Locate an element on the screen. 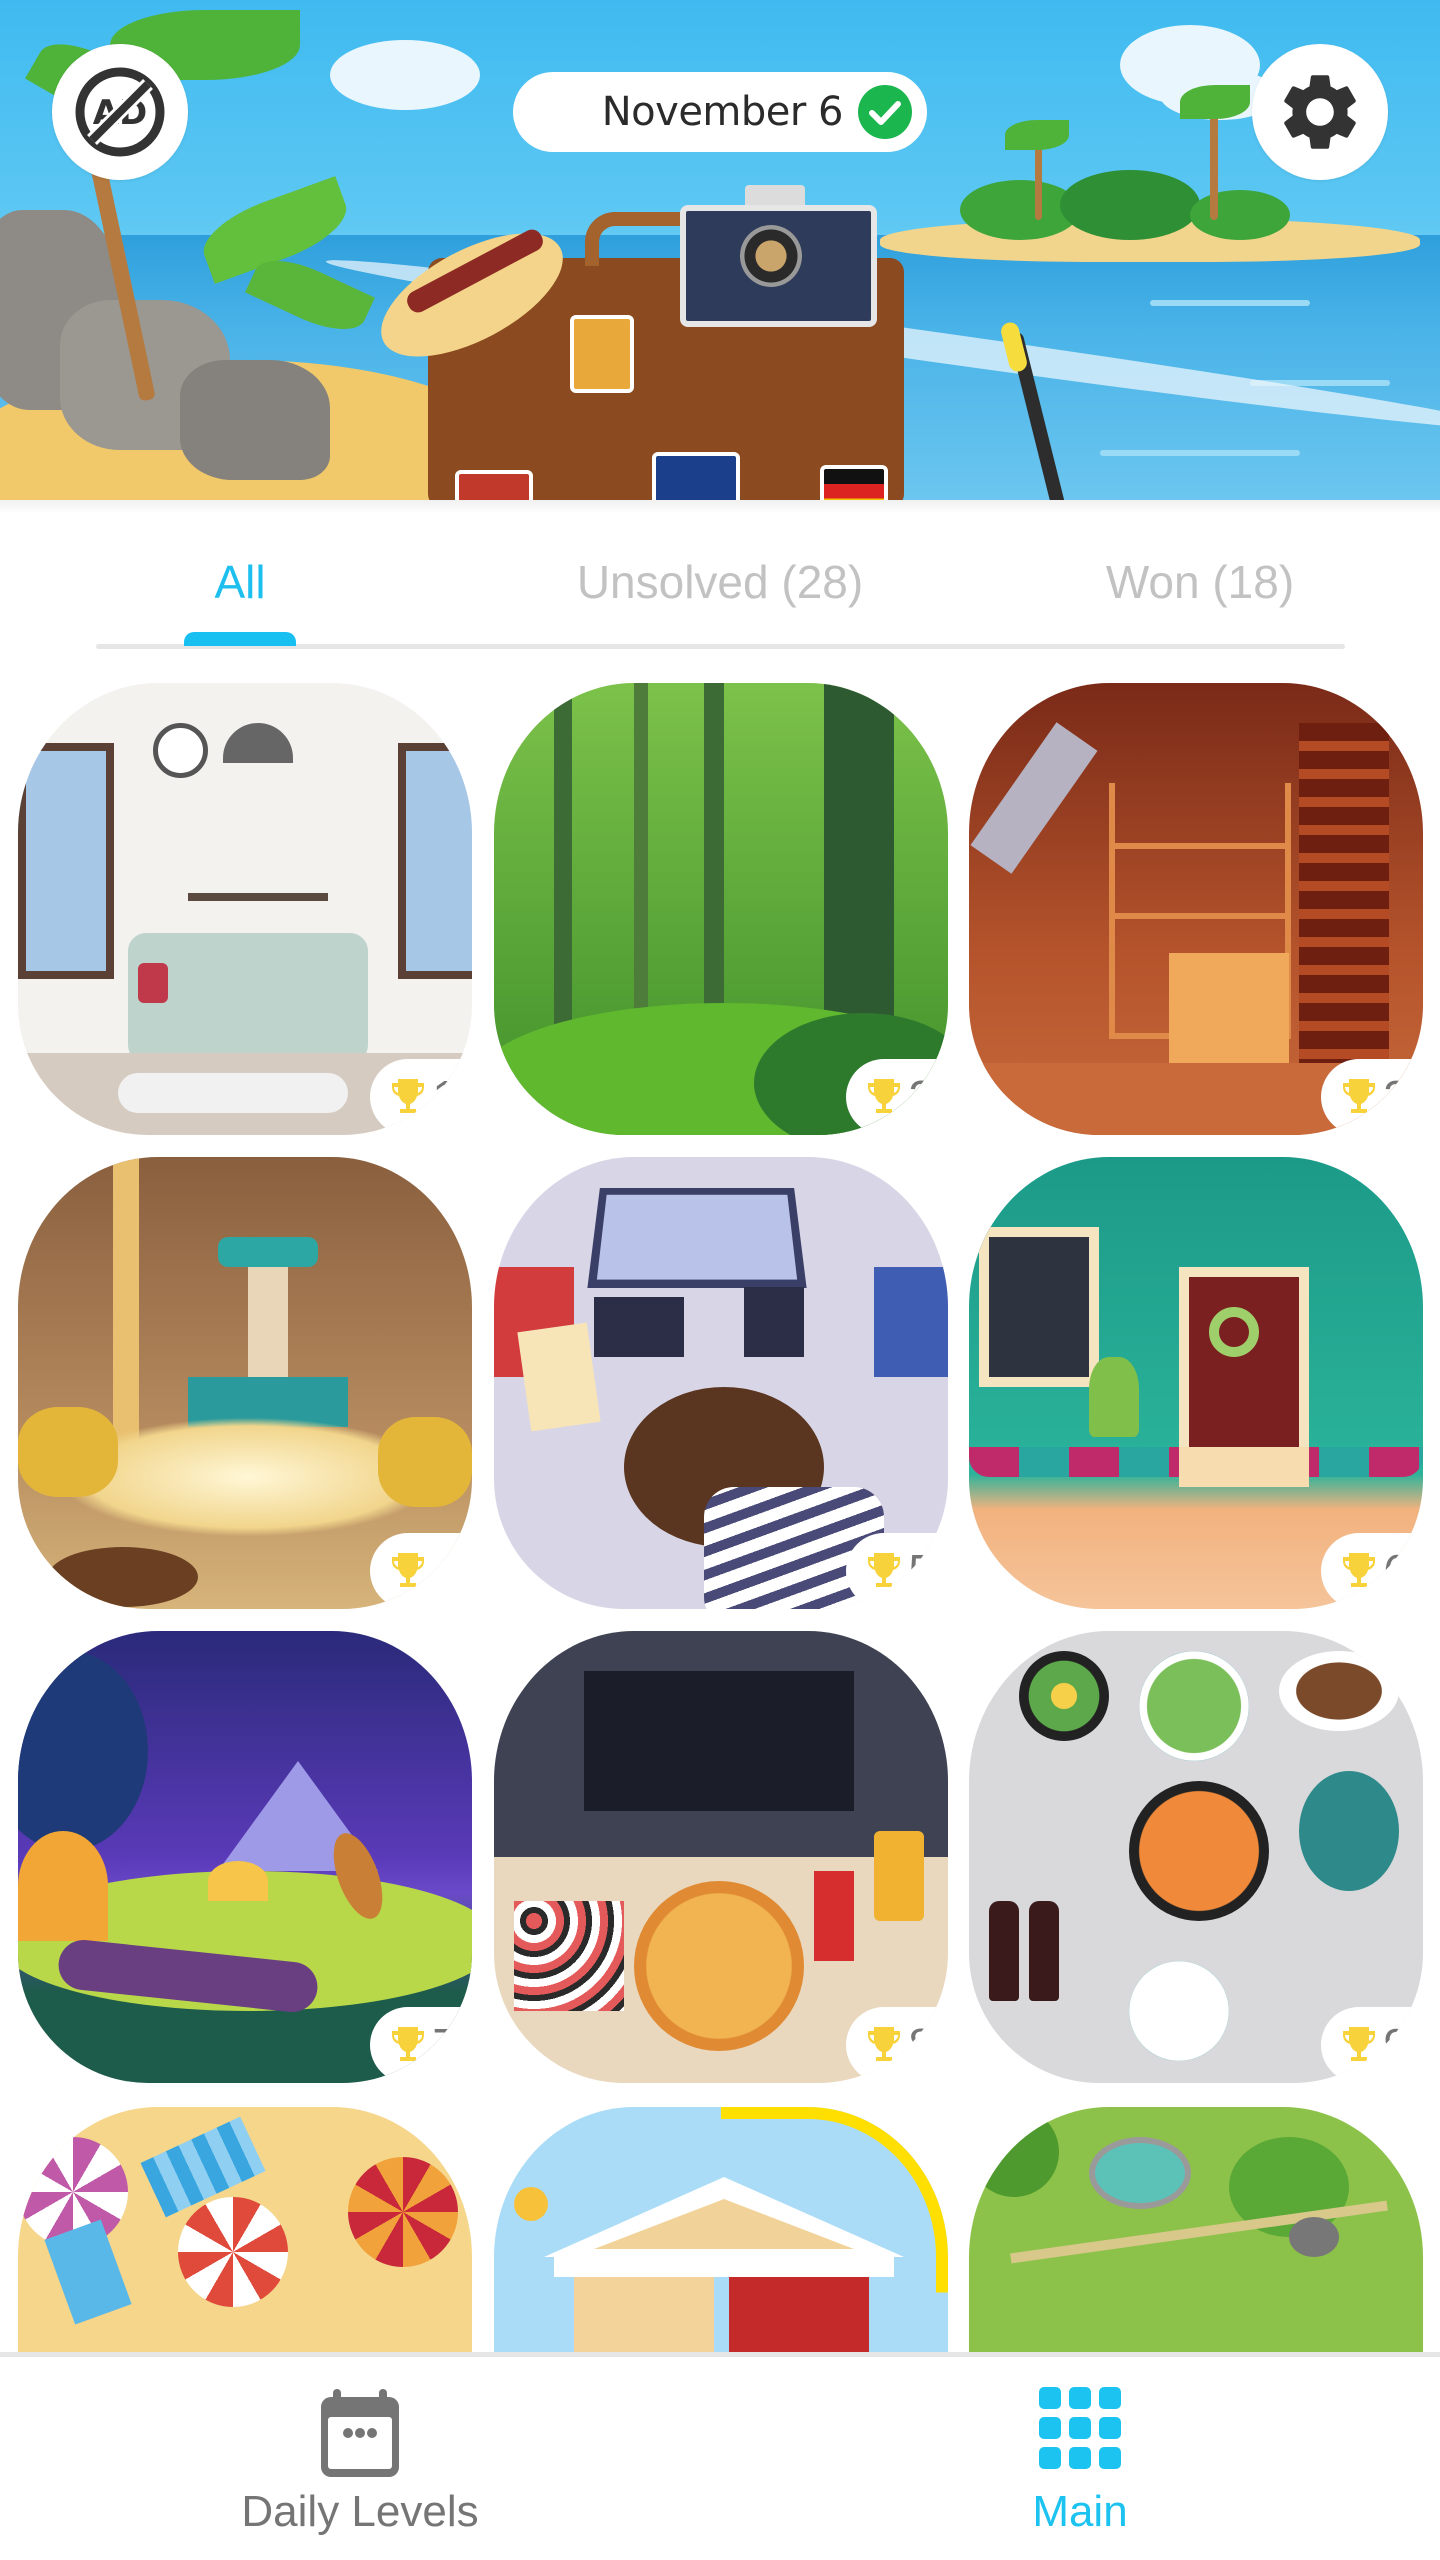  pond is located at coordinates (1140, 2173).